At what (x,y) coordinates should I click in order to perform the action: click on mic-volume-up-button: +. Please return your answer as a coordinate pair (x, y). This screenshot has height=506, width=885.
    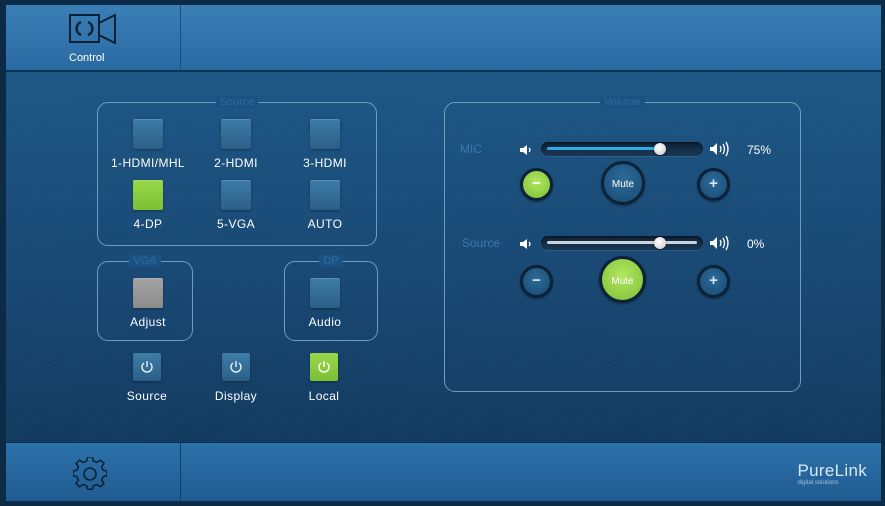
    Looking at the image, I should click on (713, 184).